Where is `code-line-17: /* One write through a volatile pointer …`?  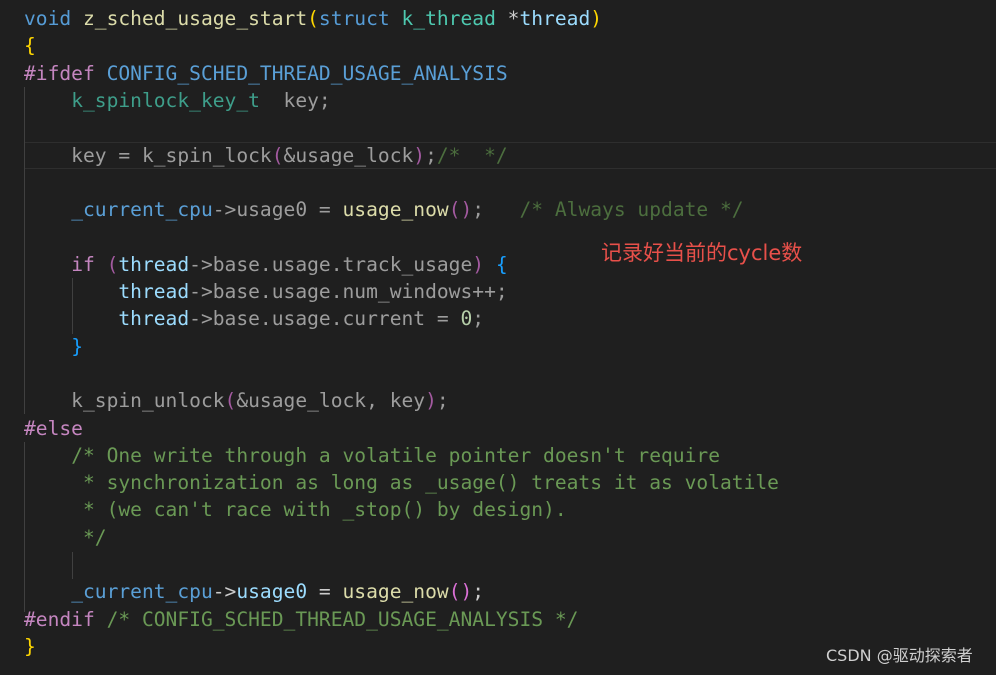
code-line-17: /* One write through a volatile pointer … is located at coordinates (372, 455).